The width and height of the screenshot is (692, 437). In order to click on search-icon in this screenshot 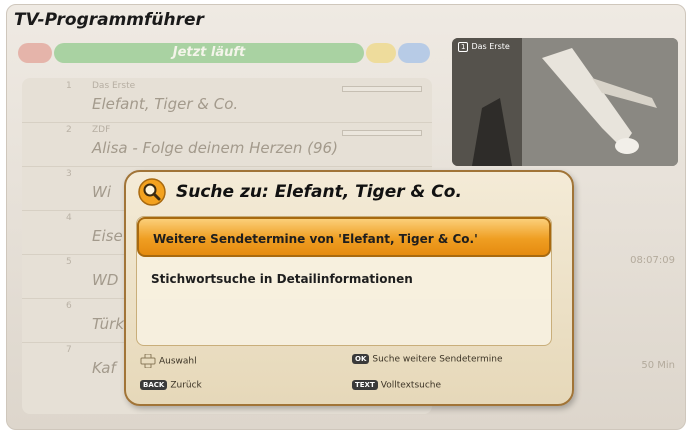, I will do `click(152, 192)`.